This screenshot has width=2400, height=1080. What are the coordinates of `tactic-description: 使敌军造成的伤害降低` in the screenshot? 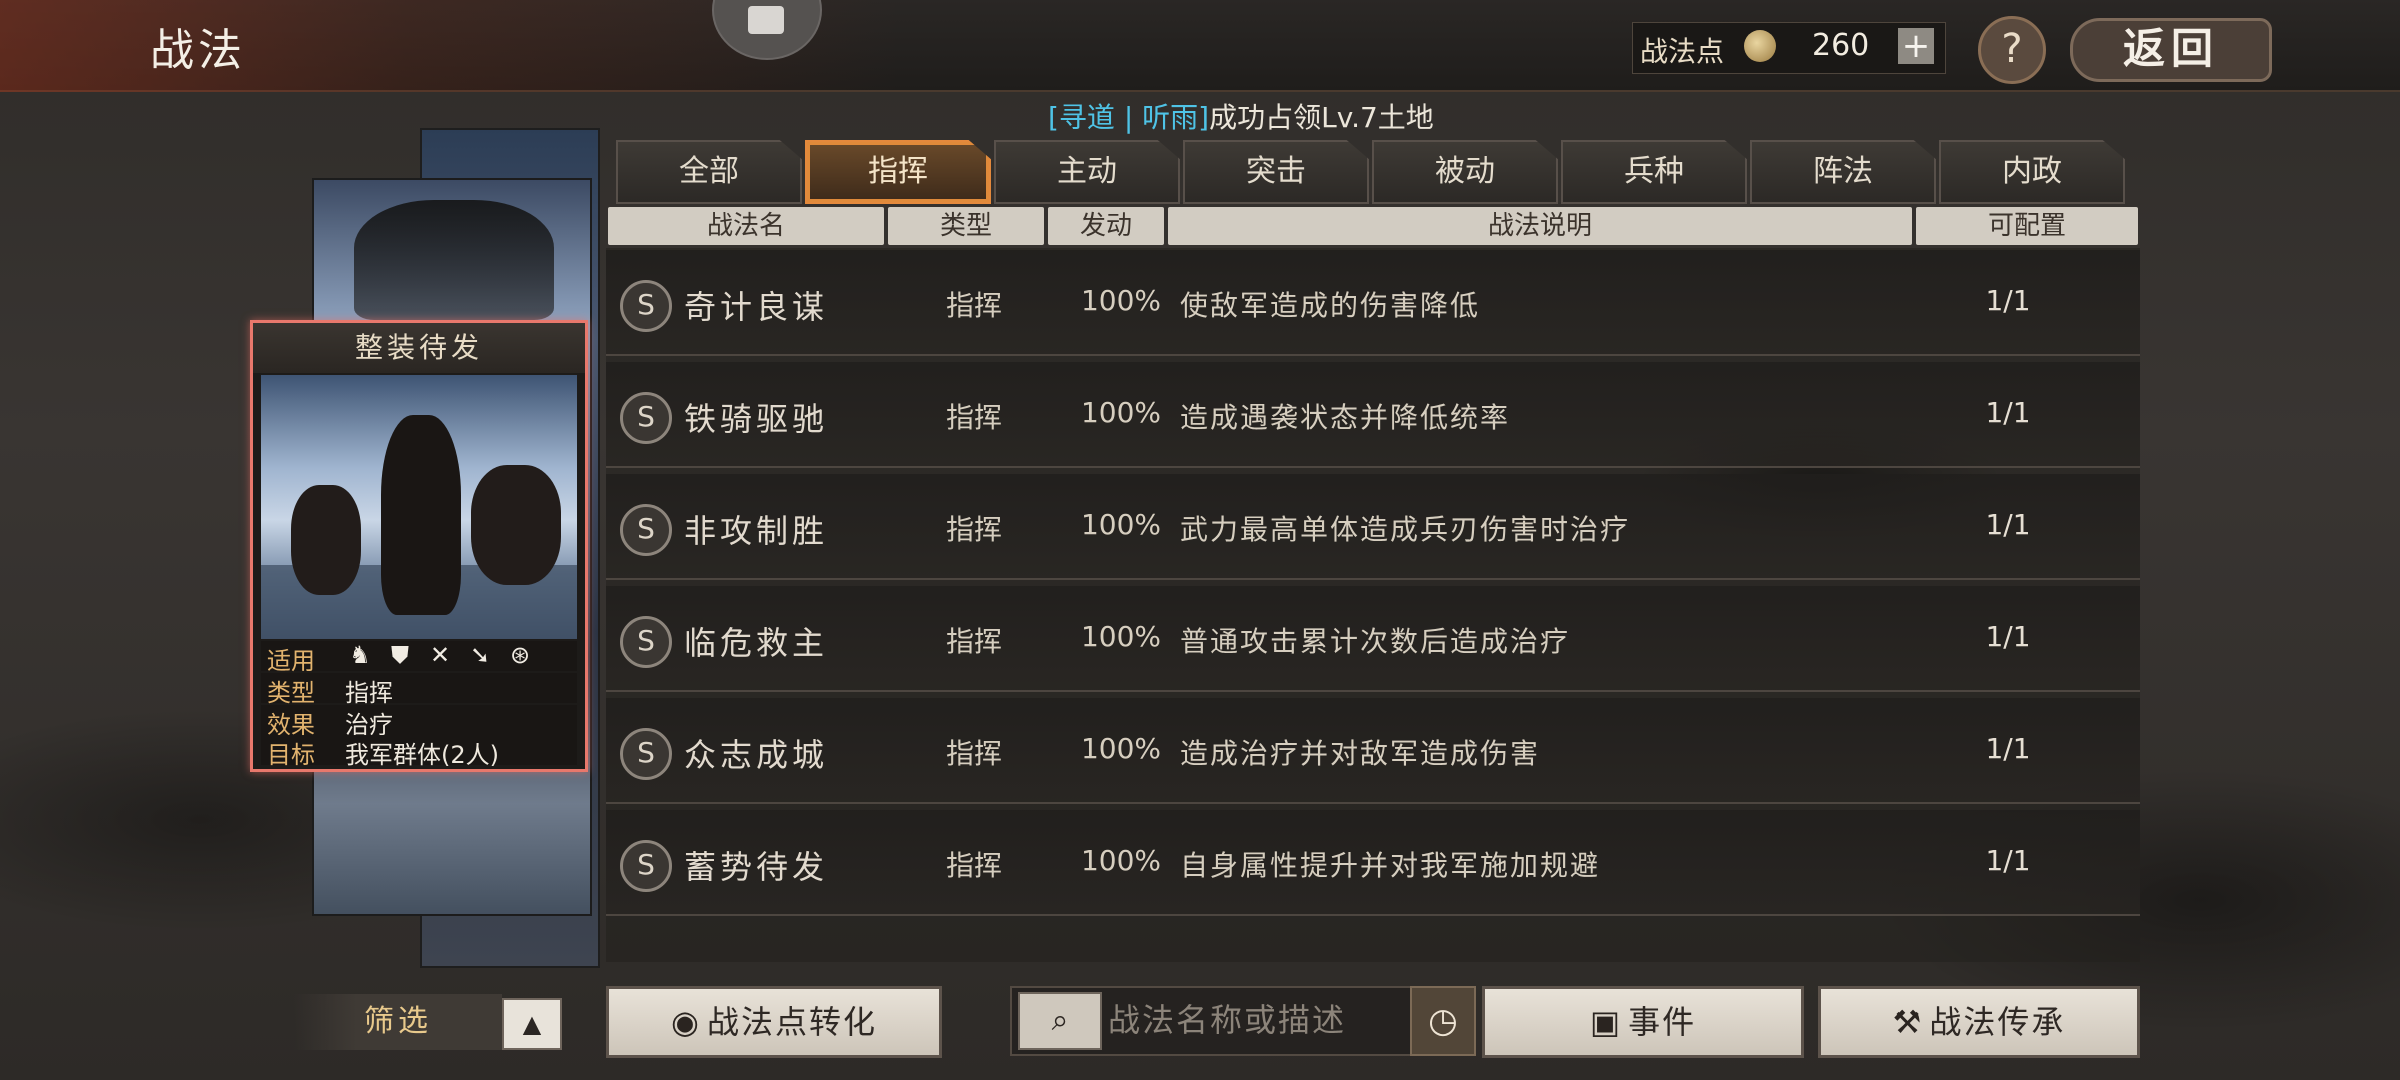 It's located at (1330, 305).